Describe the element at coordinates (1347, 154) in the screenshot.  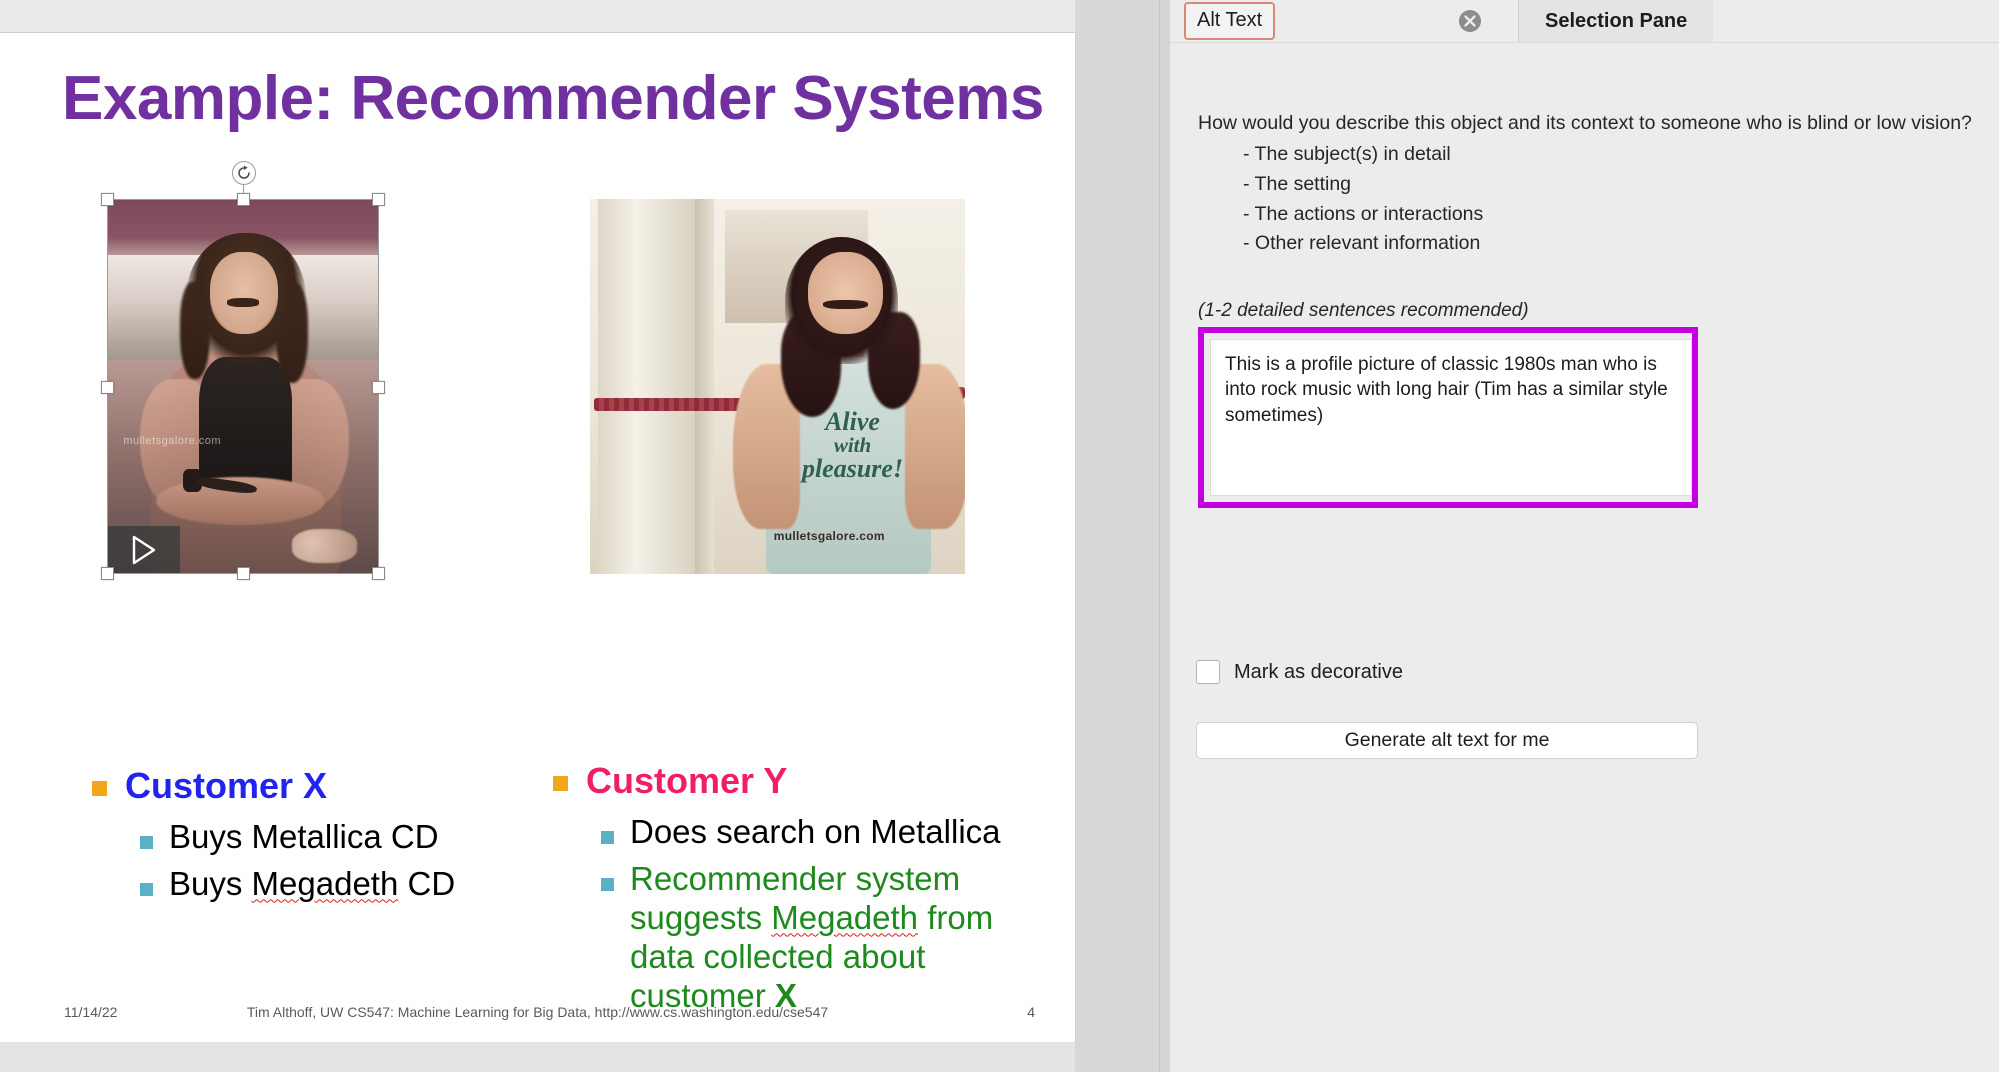
I see `alt-text-prompt-item-1: - The subject(s) in detail` at that location.